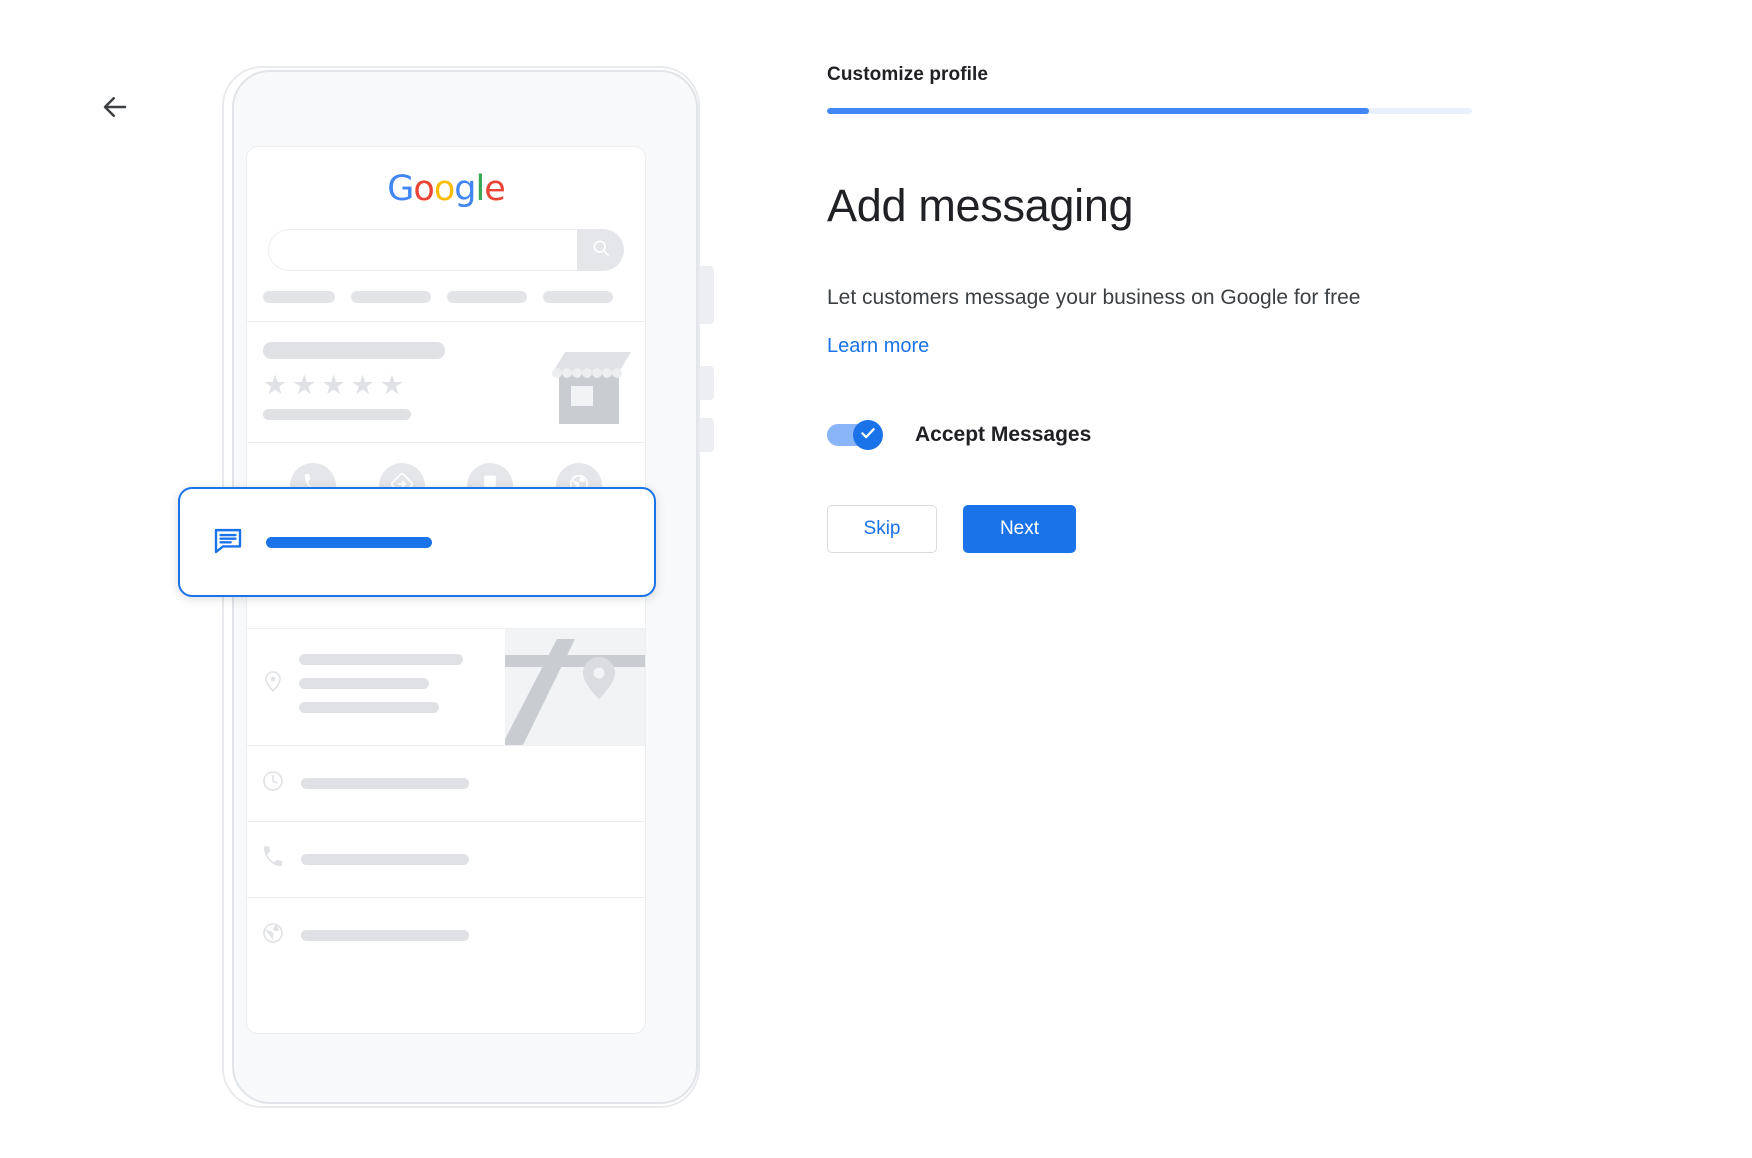 The image size is (1752, 1158). Describe the element at coordinates (586, 387) in the screenshot. I see `storefront-icon` at that location.